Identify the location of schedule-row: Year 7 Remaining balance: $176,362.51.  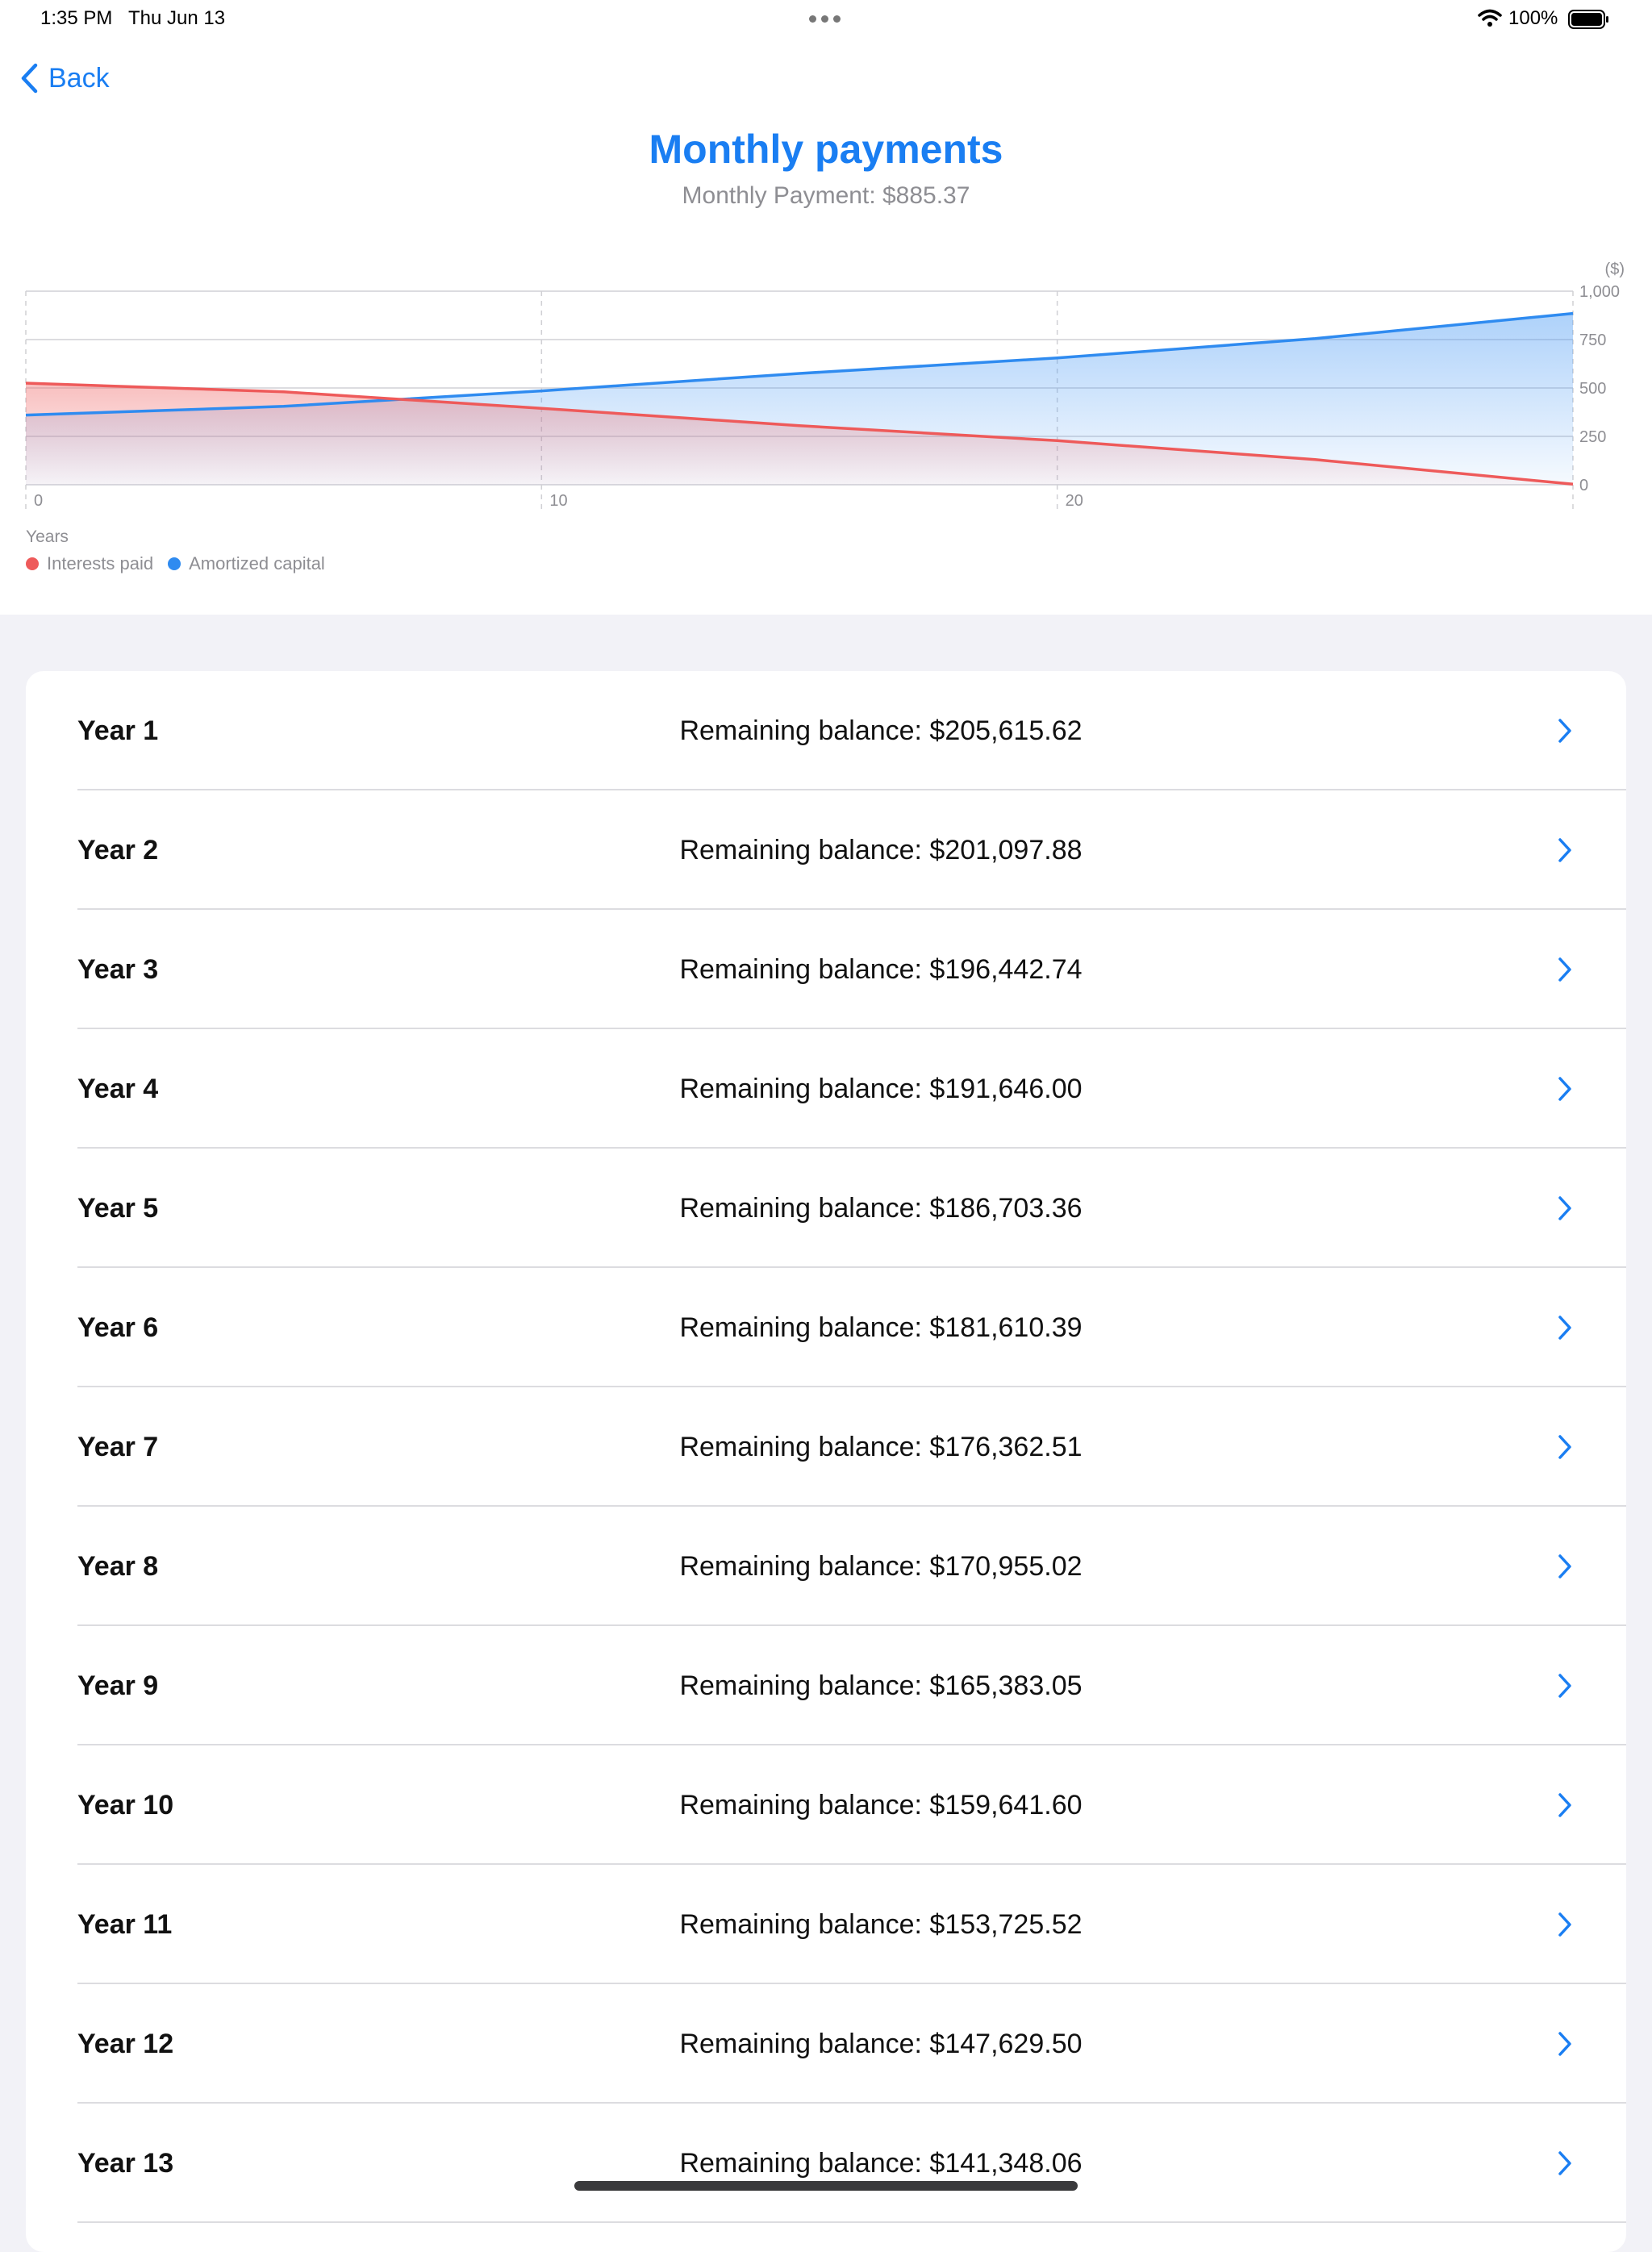
(826, 1447).